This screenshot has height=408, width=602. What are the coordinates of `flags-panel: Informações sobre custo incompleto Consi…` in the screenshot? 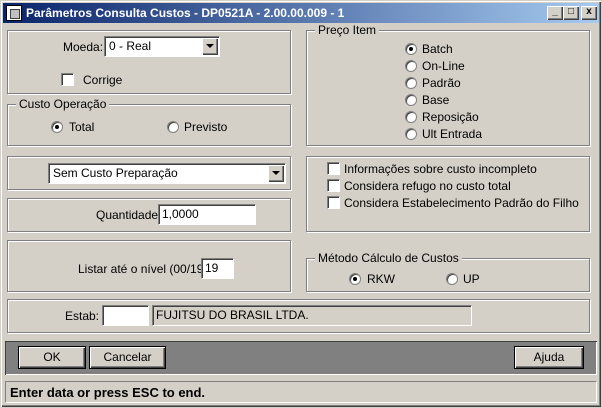 It's located at (448, 194).